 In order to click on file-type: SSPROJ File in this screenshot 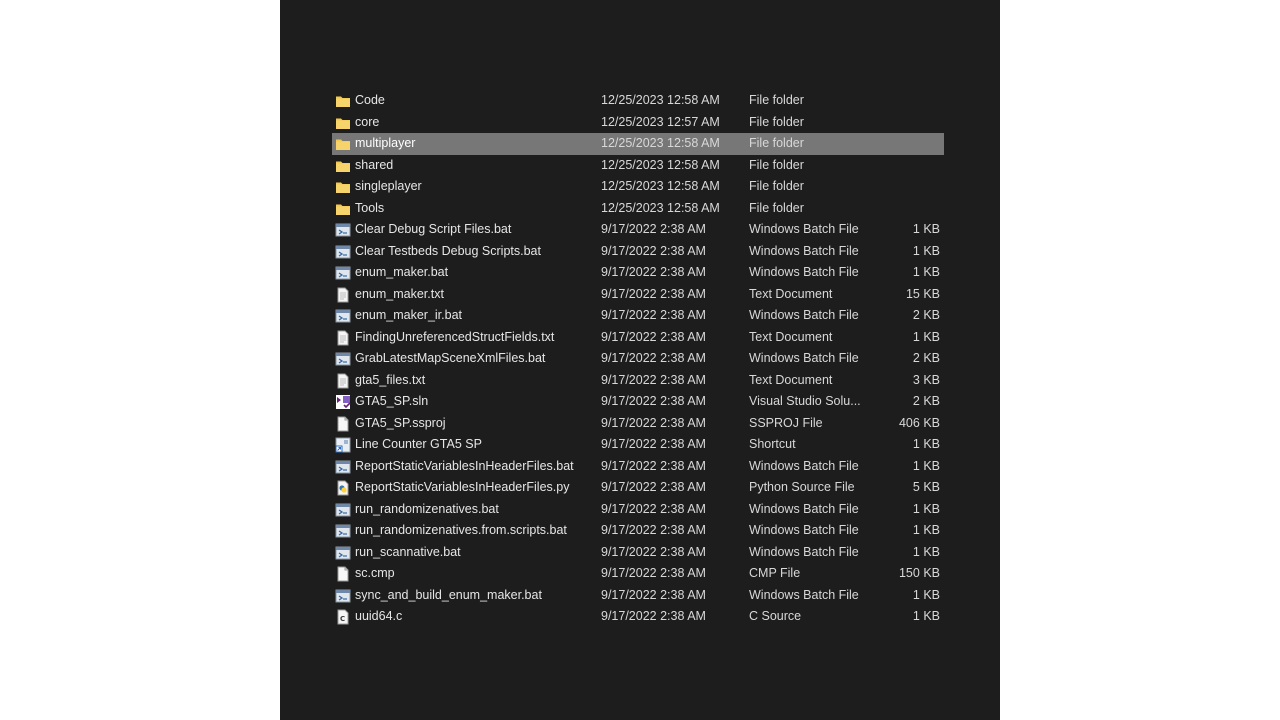, I will do `click(786, 422)`.